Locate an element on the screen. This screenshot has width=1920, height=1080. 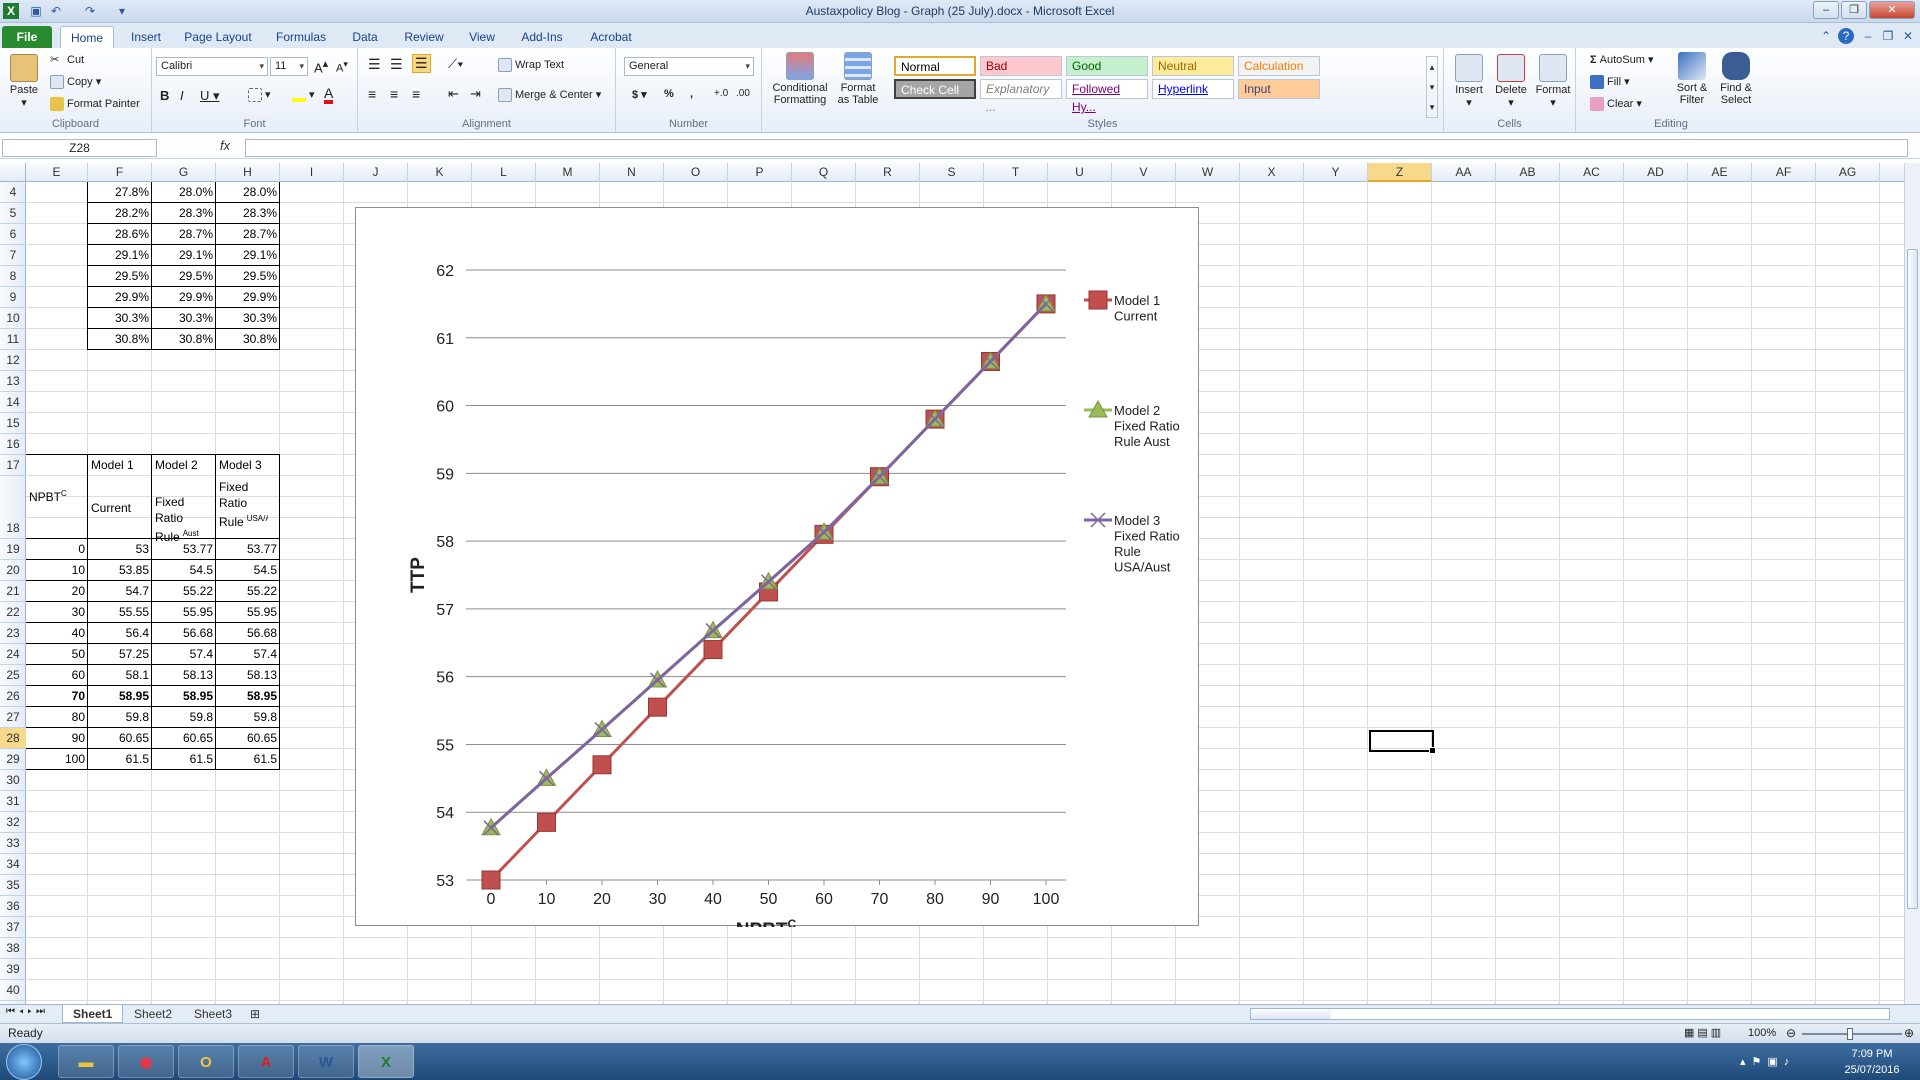
maximize-button: ❐ is located at coordinates (1854, 10).